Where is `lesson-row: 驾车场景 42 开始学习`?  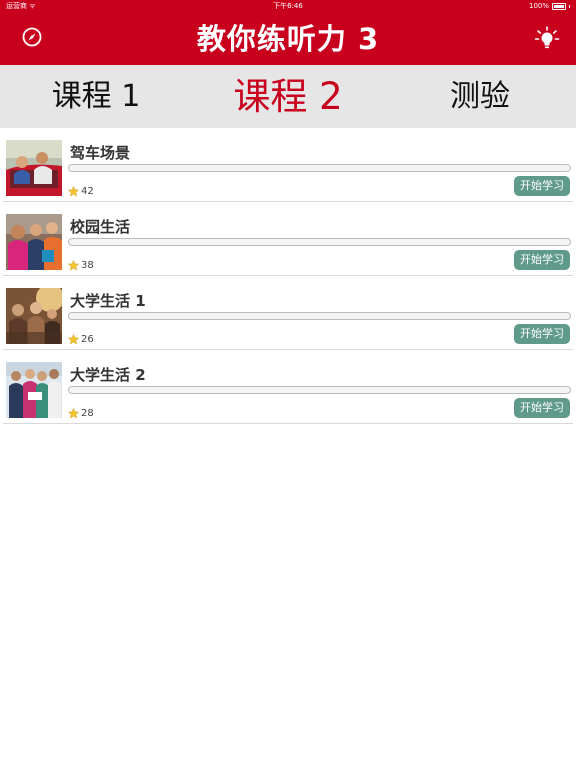
lesson-row: 驾车场景 42 开始学习 is located at coordinates (288, 165).